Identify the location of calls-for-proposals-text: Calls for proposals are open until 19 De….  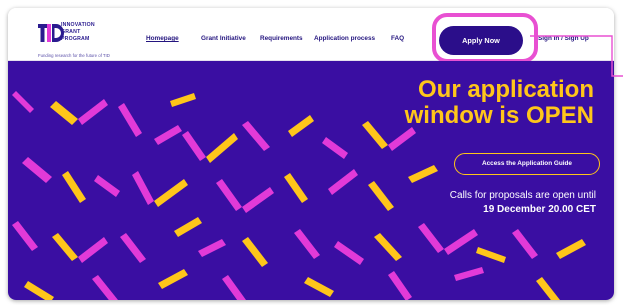
(523, 203).